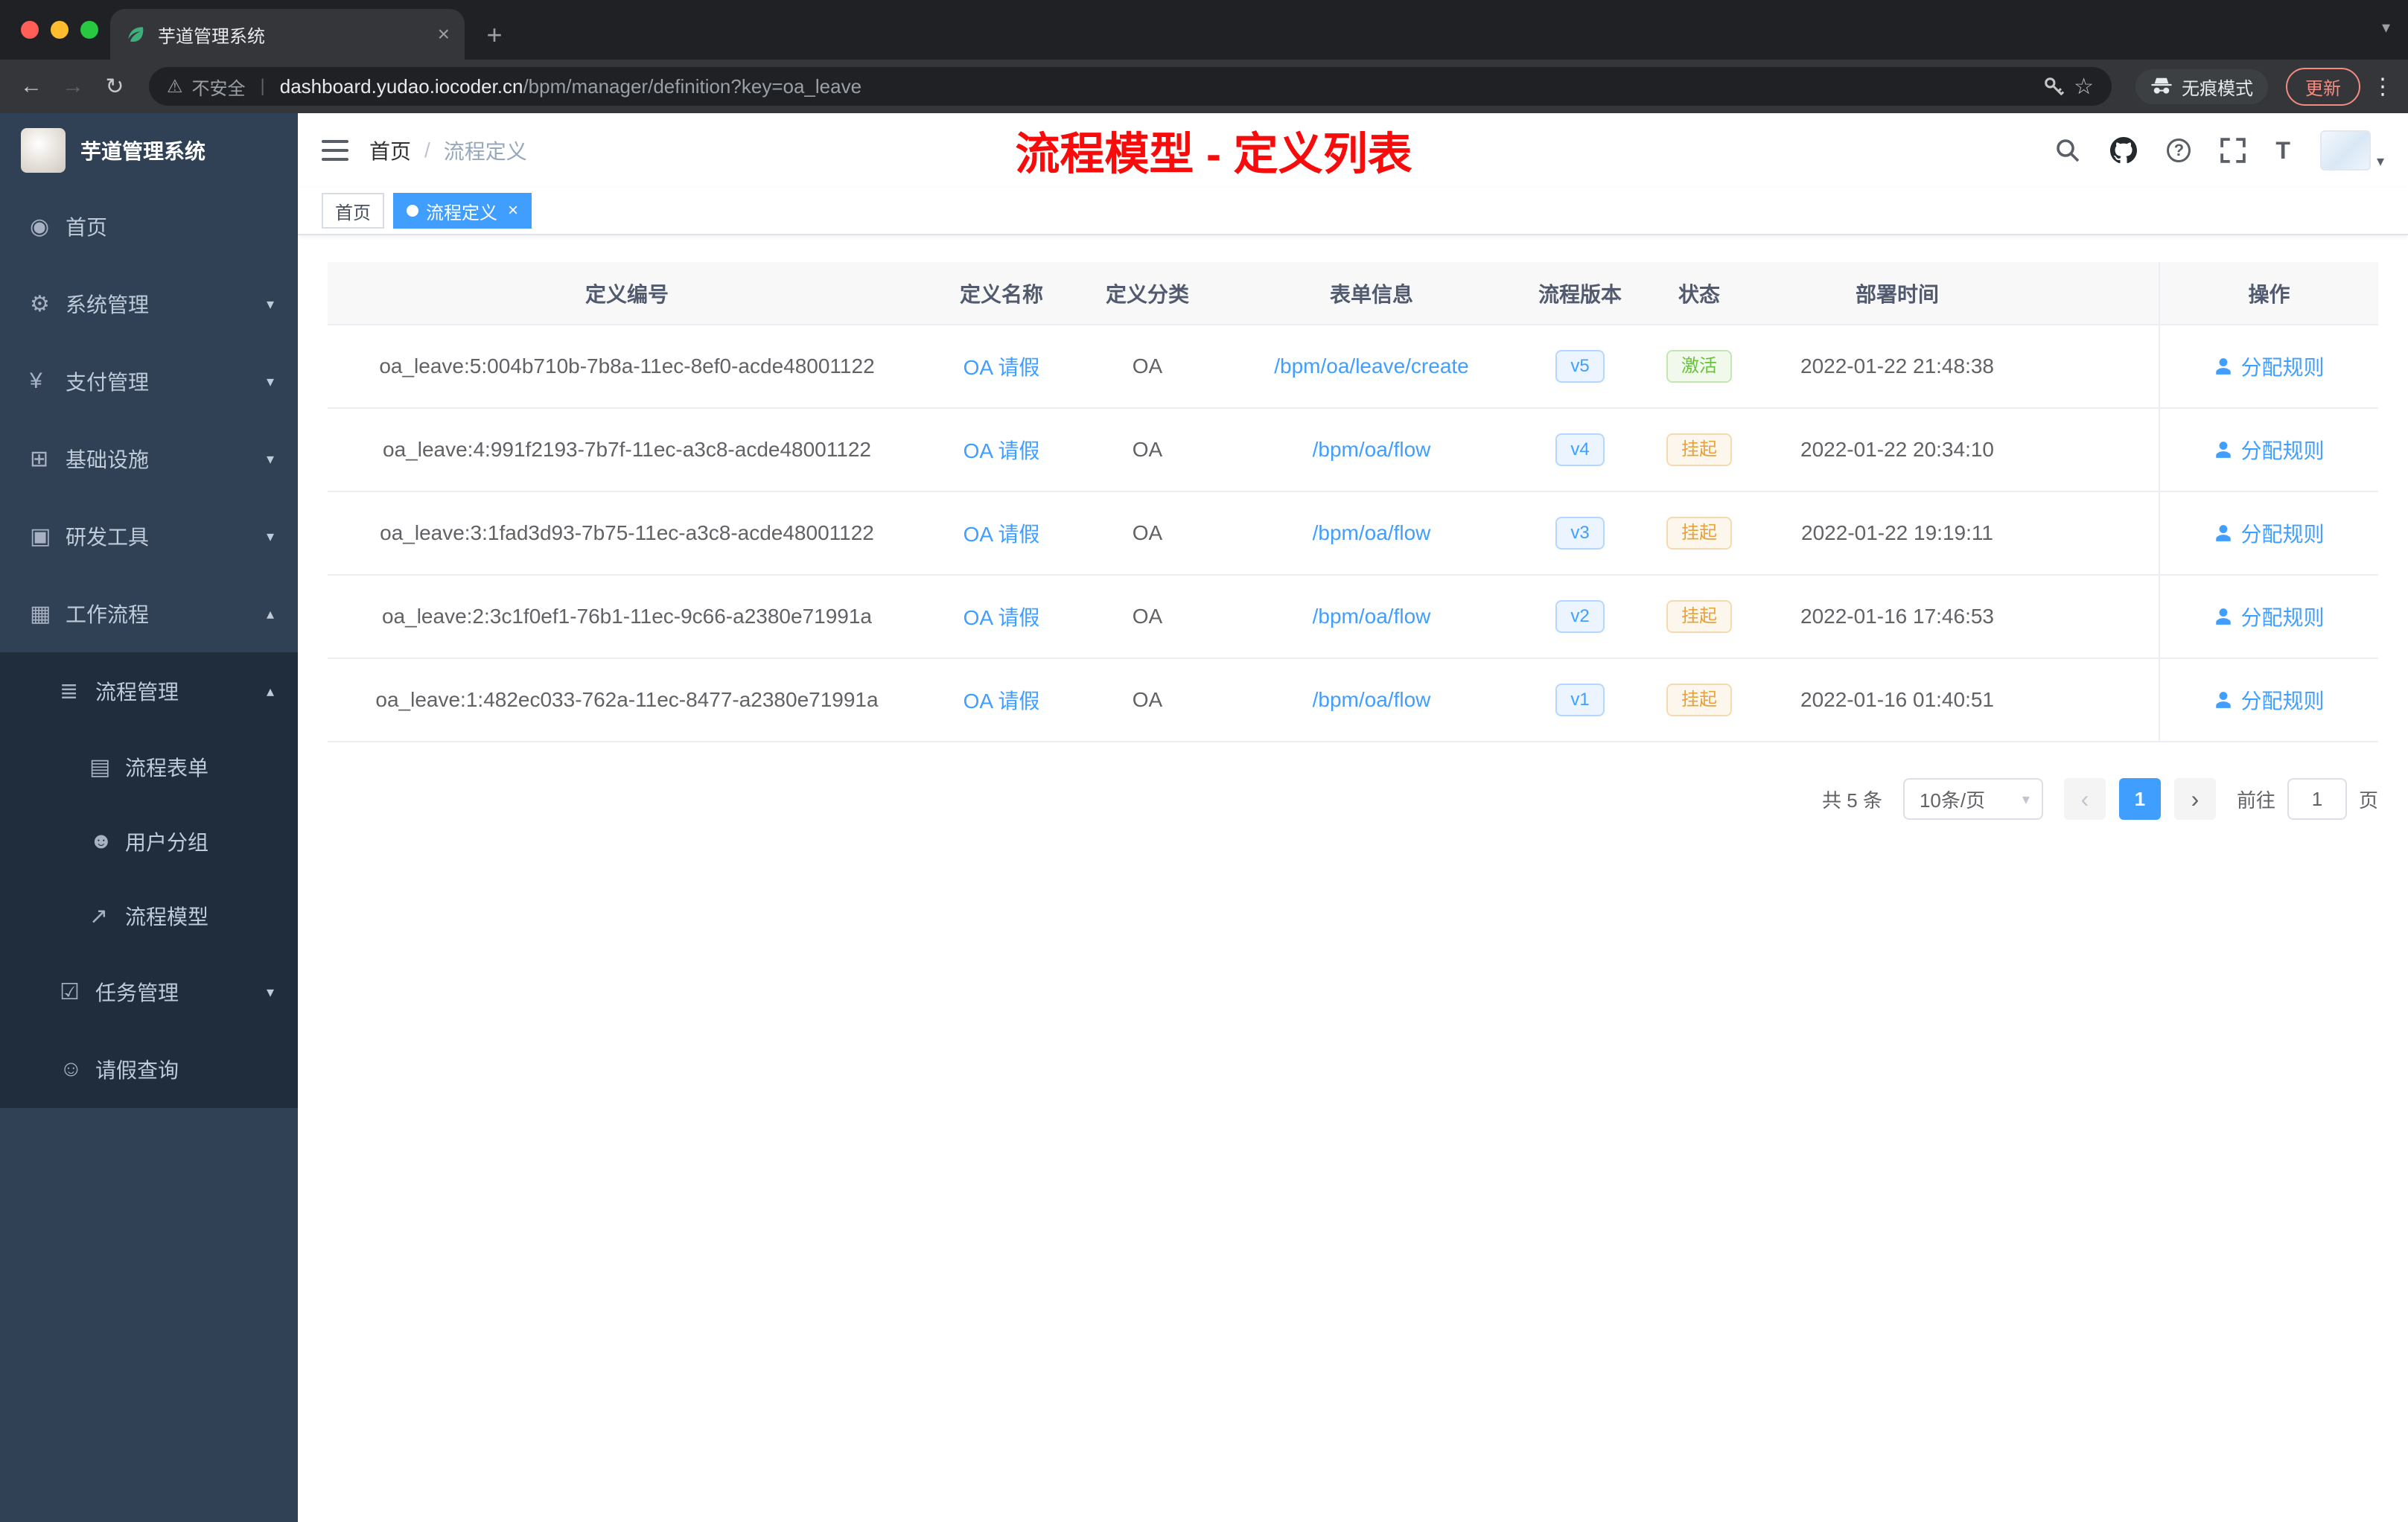 Image resolution: width=2408 pixels, height=1522 pixels. I want to click on sidebar-logo: 芋道管理系统, so click(149, 150).